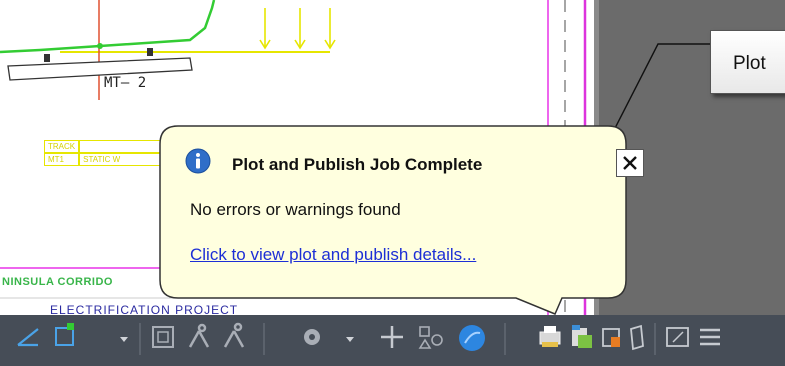 The width and height of the screenshot is (785, 366). Describe the element at coordinates (357, 164) in the screenshot. I see `notification-title: Plot and Publish Job Complete` at that location.